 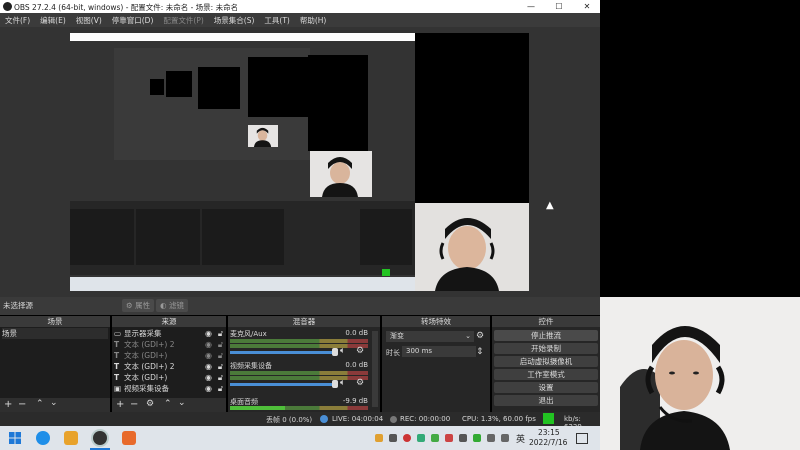 What do you see at coordinates (55, 333) in the screenshot?
I see `scene-item: 场景` at bounding box center [55, 333].